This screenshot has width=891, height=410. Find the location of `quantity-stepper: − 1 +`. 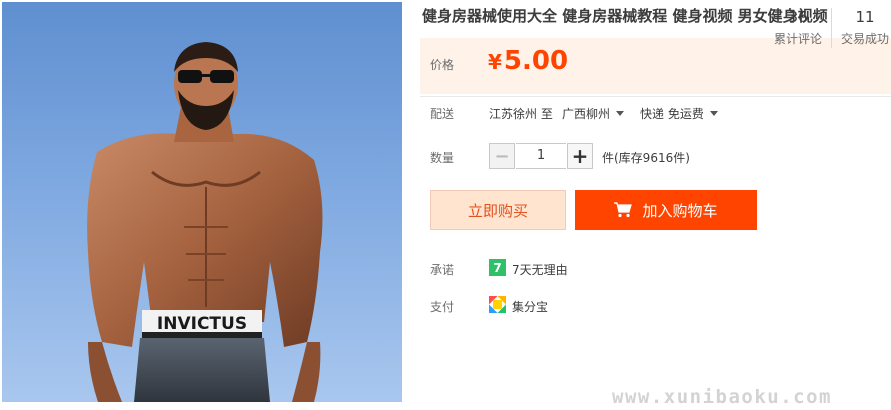

quantity-stepper: − 1 + is located at coordinates (541, 156).